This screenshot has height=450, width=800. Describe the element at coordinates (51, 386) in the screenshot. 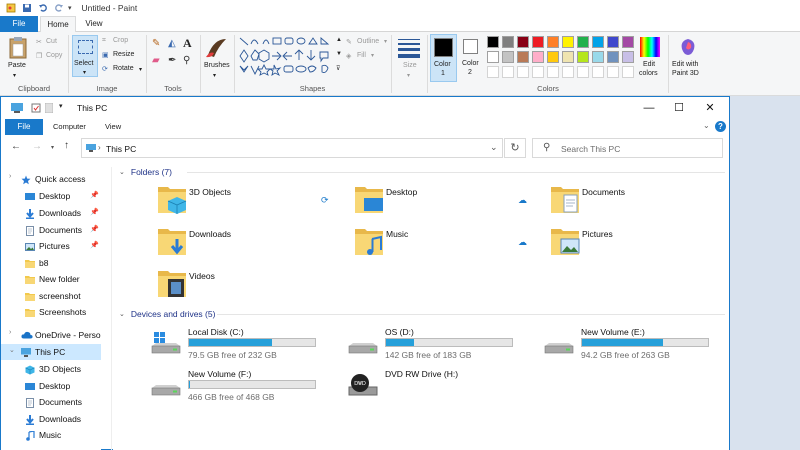

I see `nav-item: Desktop` at that location.